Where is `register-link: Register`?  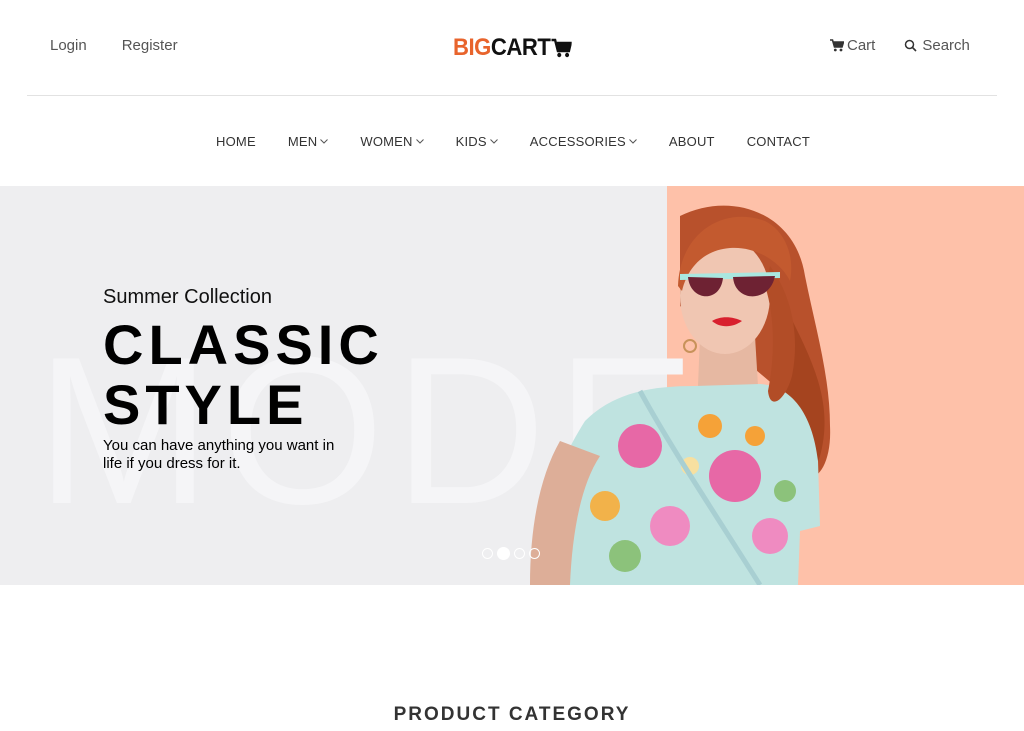
register-link: Register is located at coordinates (150, 45).